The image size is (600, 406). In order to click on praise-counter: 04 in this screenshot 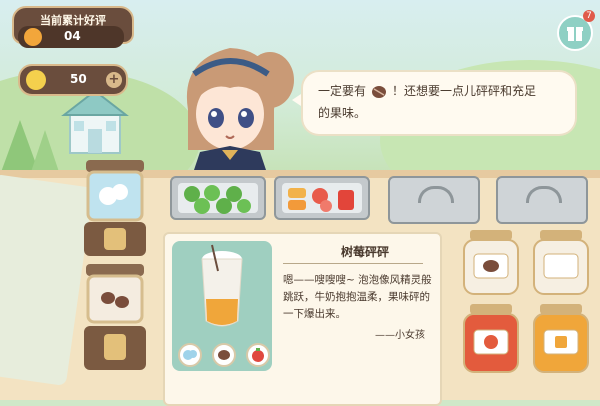, I will do `click(71, 37)`.